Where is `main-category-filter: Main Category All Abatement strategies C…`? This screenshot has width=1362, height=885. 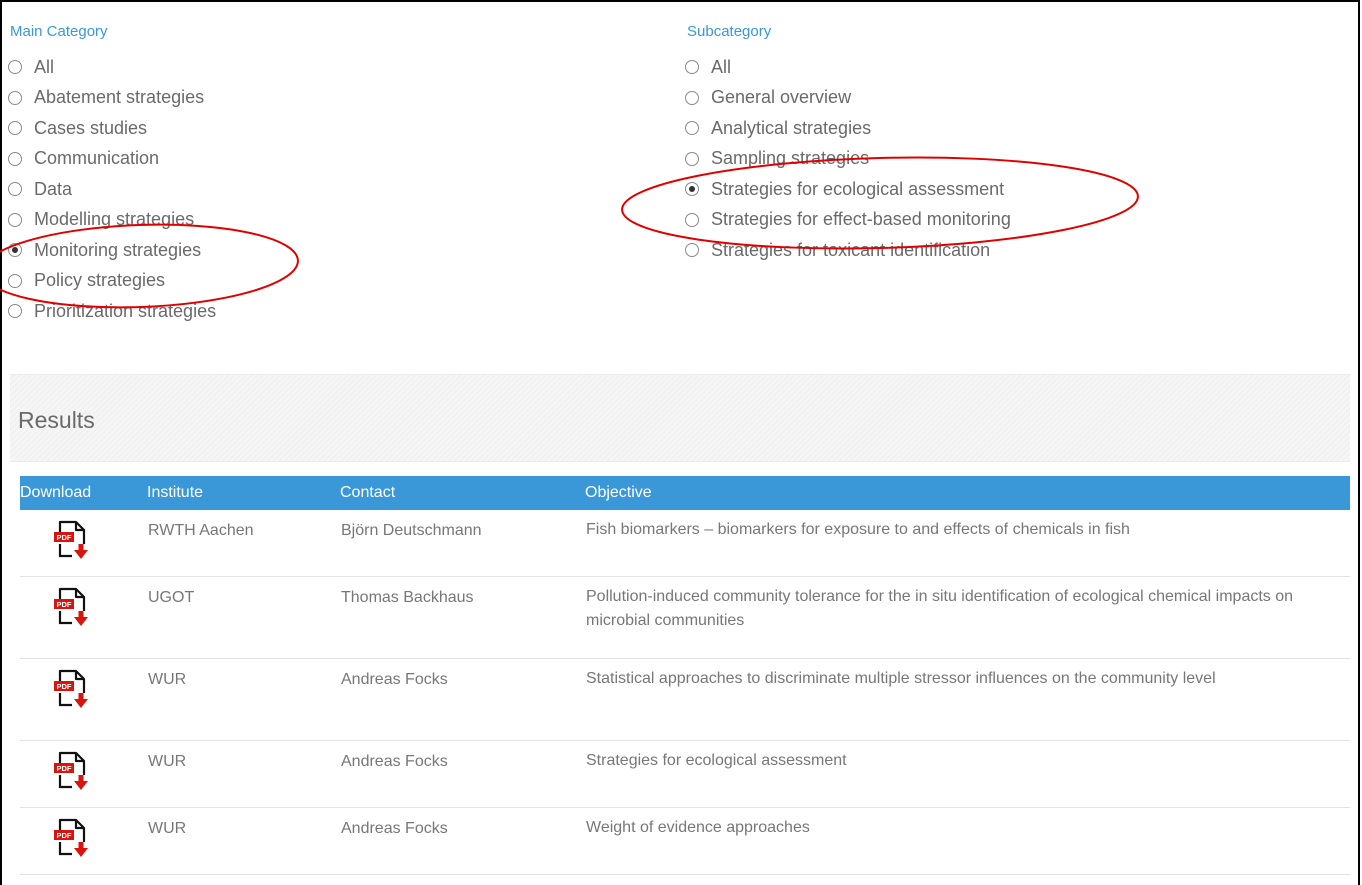
main-category-filter: Main Category All Abatement strategies C… is located at coordinates (112, 174).